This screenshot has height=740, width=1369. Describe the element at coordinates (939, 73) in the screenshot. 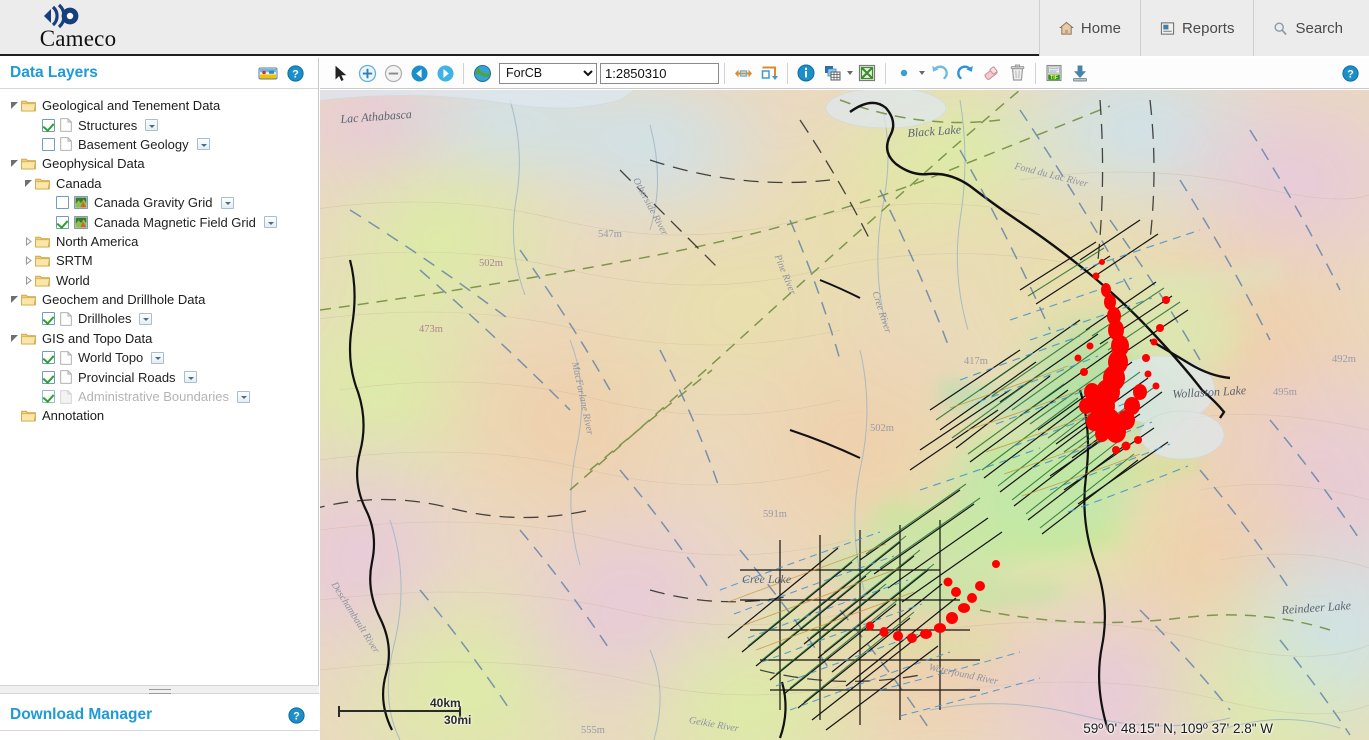

I see `undo-tool` at that location.